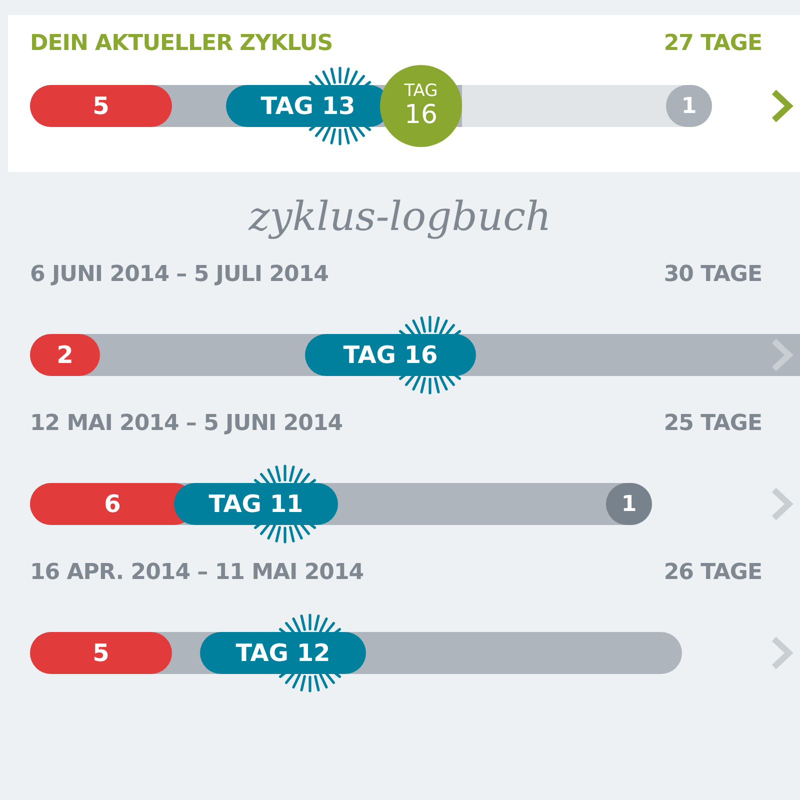  Describe the element at coordinates (186, 423) in the screenshot. I see `date-range: 12 MAI 2014 – 5 JUNI 2014` at that location.